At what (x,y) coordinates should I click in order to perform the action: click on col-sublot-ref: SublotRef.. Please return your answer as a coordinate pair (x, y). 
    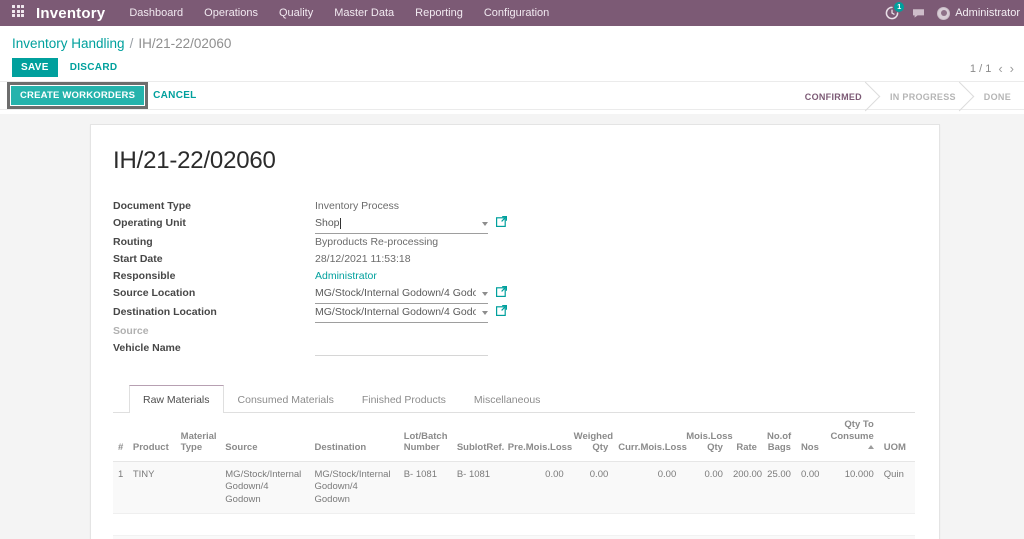
    Looking at the image, I should click on (477, 437).